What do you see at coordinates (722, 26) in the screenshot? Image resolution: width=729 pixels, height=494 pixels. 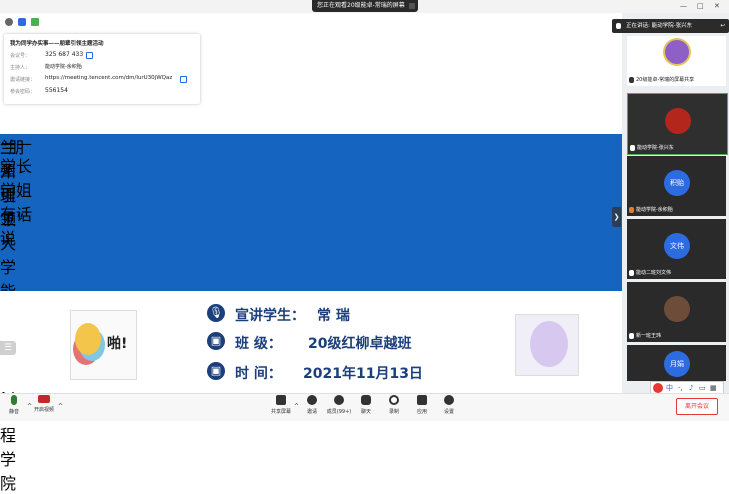 I see `pin-icon: ↩` at bounding box center [722, 26].